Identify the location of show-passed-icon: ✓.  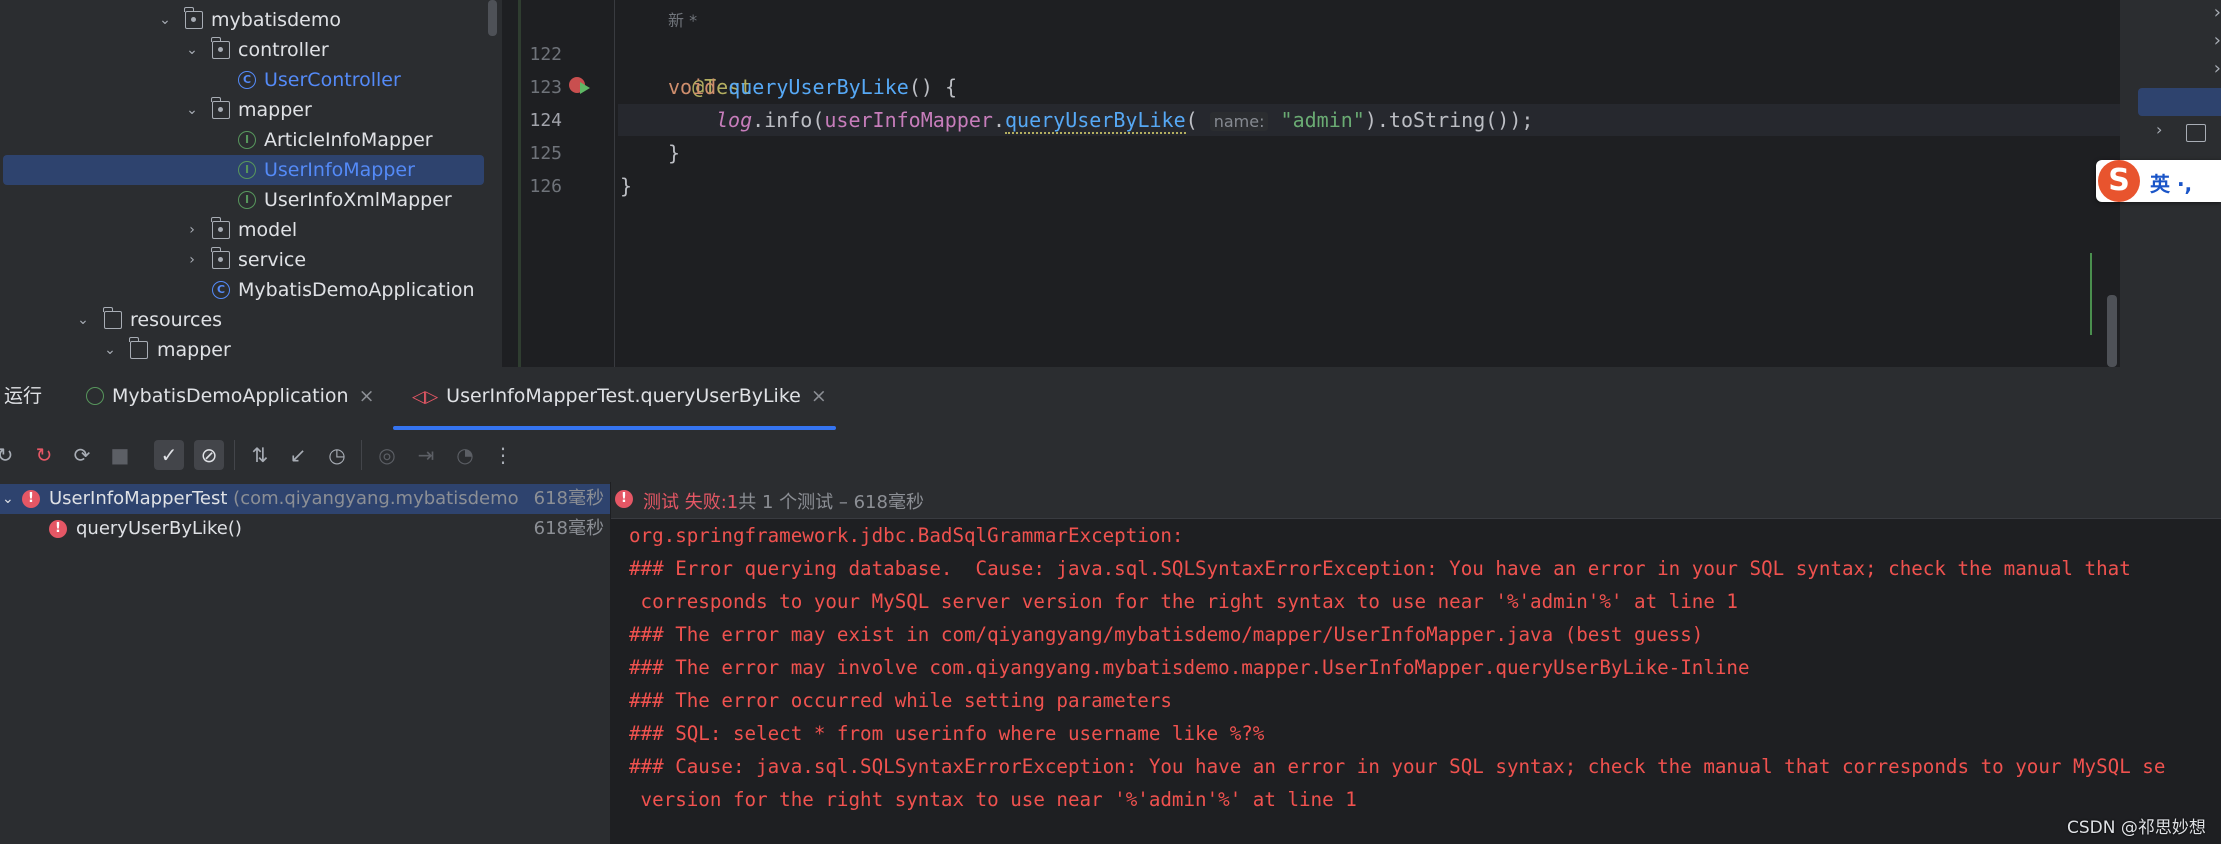
(169, 455).